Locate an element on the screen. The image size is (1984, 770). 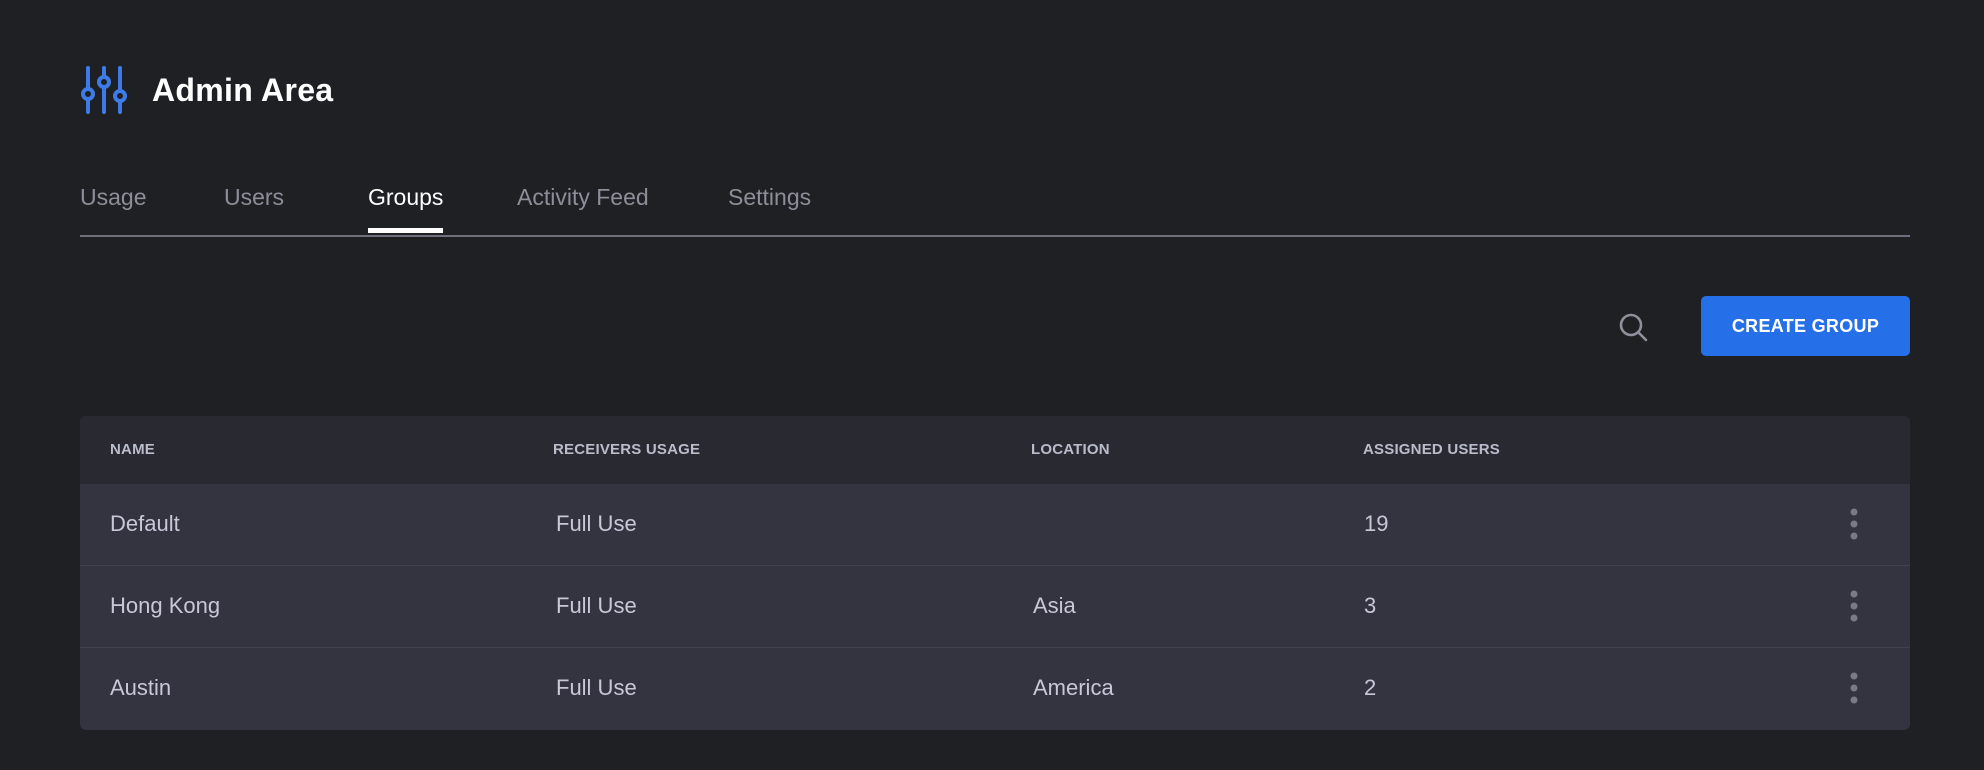
cell-location: Asia is located at coordinates (1054, 605).